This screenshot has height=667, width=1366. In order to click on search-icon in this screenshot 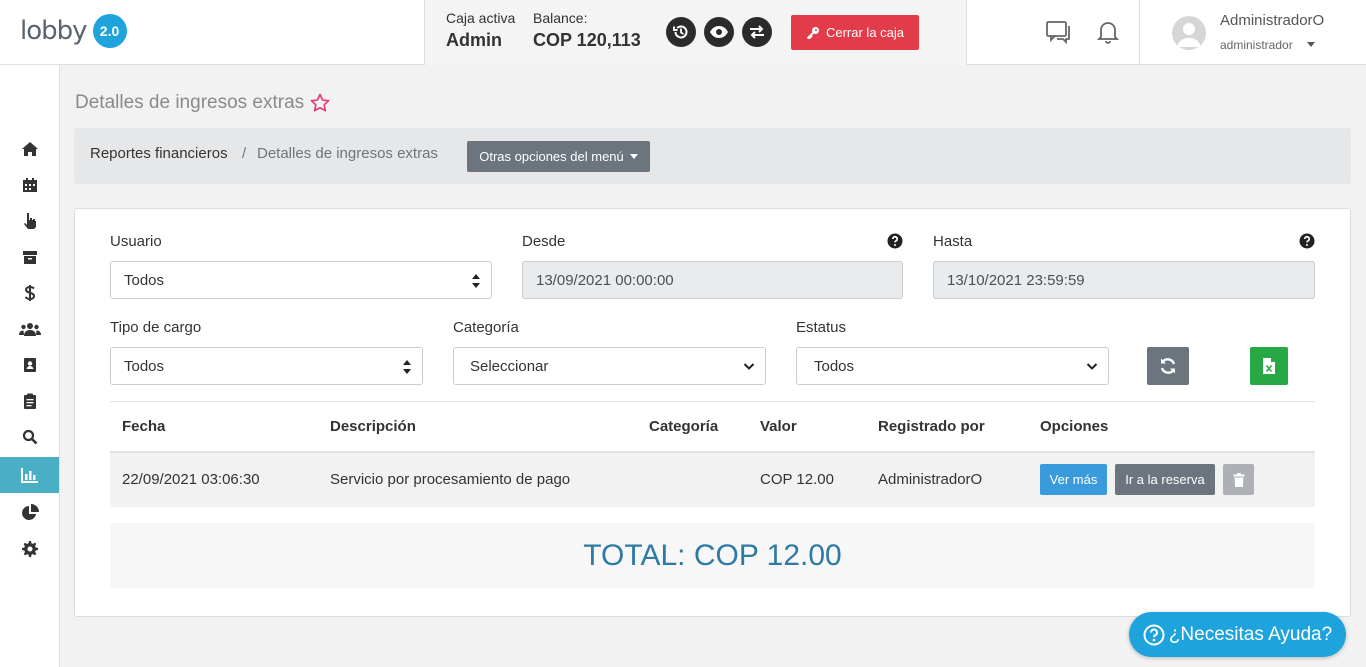, I will do `click(29, 437)`.